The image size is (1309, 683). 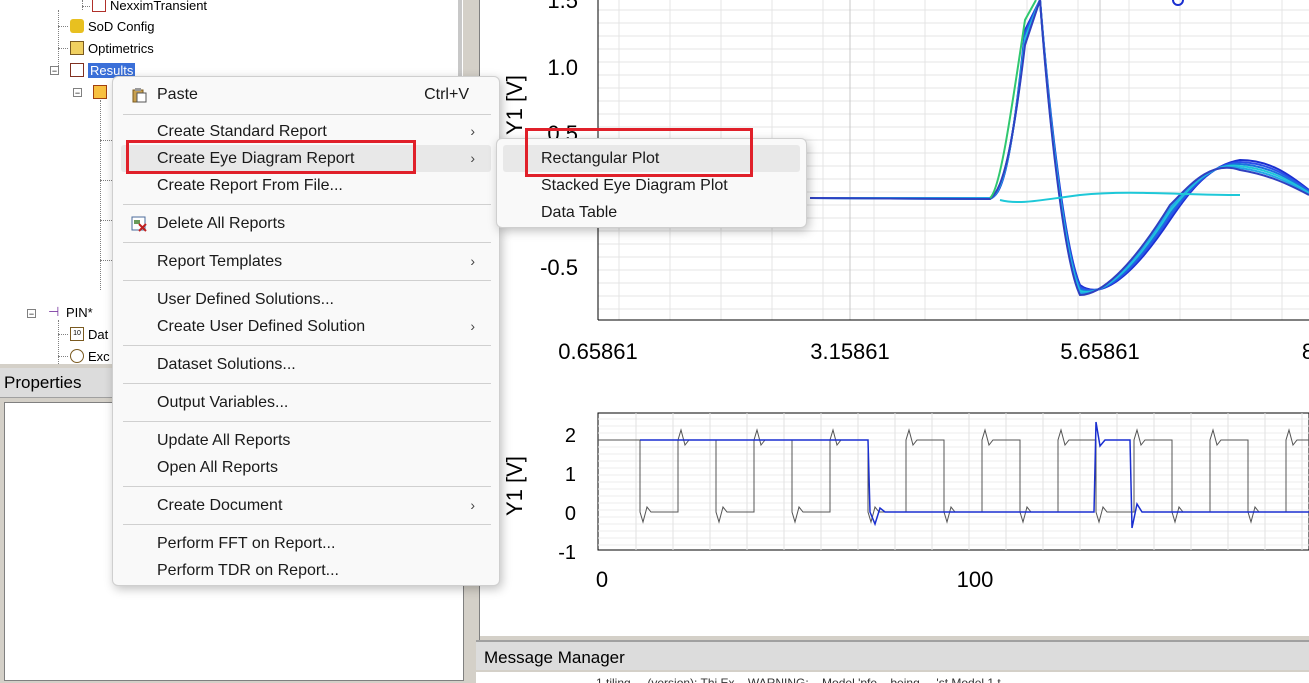 What do you see at coordinates (975, 579) in the screenshot?
I see `x-tick-label: 100` at bounding box center [975, 579].